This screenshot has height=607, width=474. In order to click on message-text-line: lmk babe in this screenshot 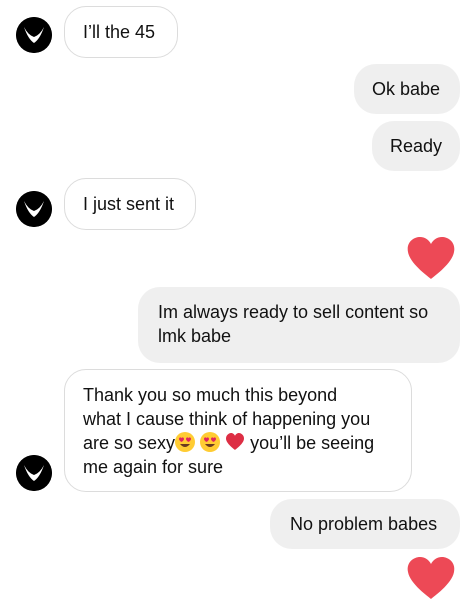, I will do `click(195, 336)`.